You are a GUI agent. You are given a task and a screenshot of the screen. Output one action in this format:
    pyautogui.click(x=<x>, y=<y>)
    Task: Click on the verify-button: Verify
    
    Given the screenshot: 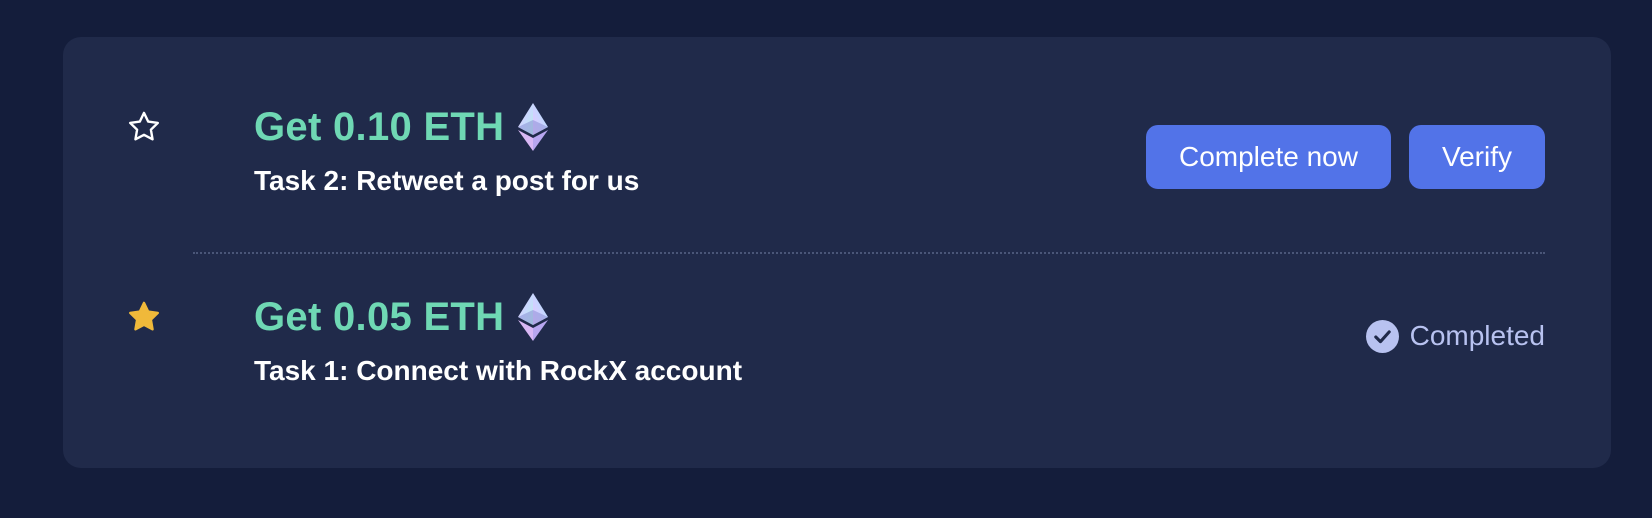 What is the action you would take?
    pyautogui.click(x=1476, y=157)
    